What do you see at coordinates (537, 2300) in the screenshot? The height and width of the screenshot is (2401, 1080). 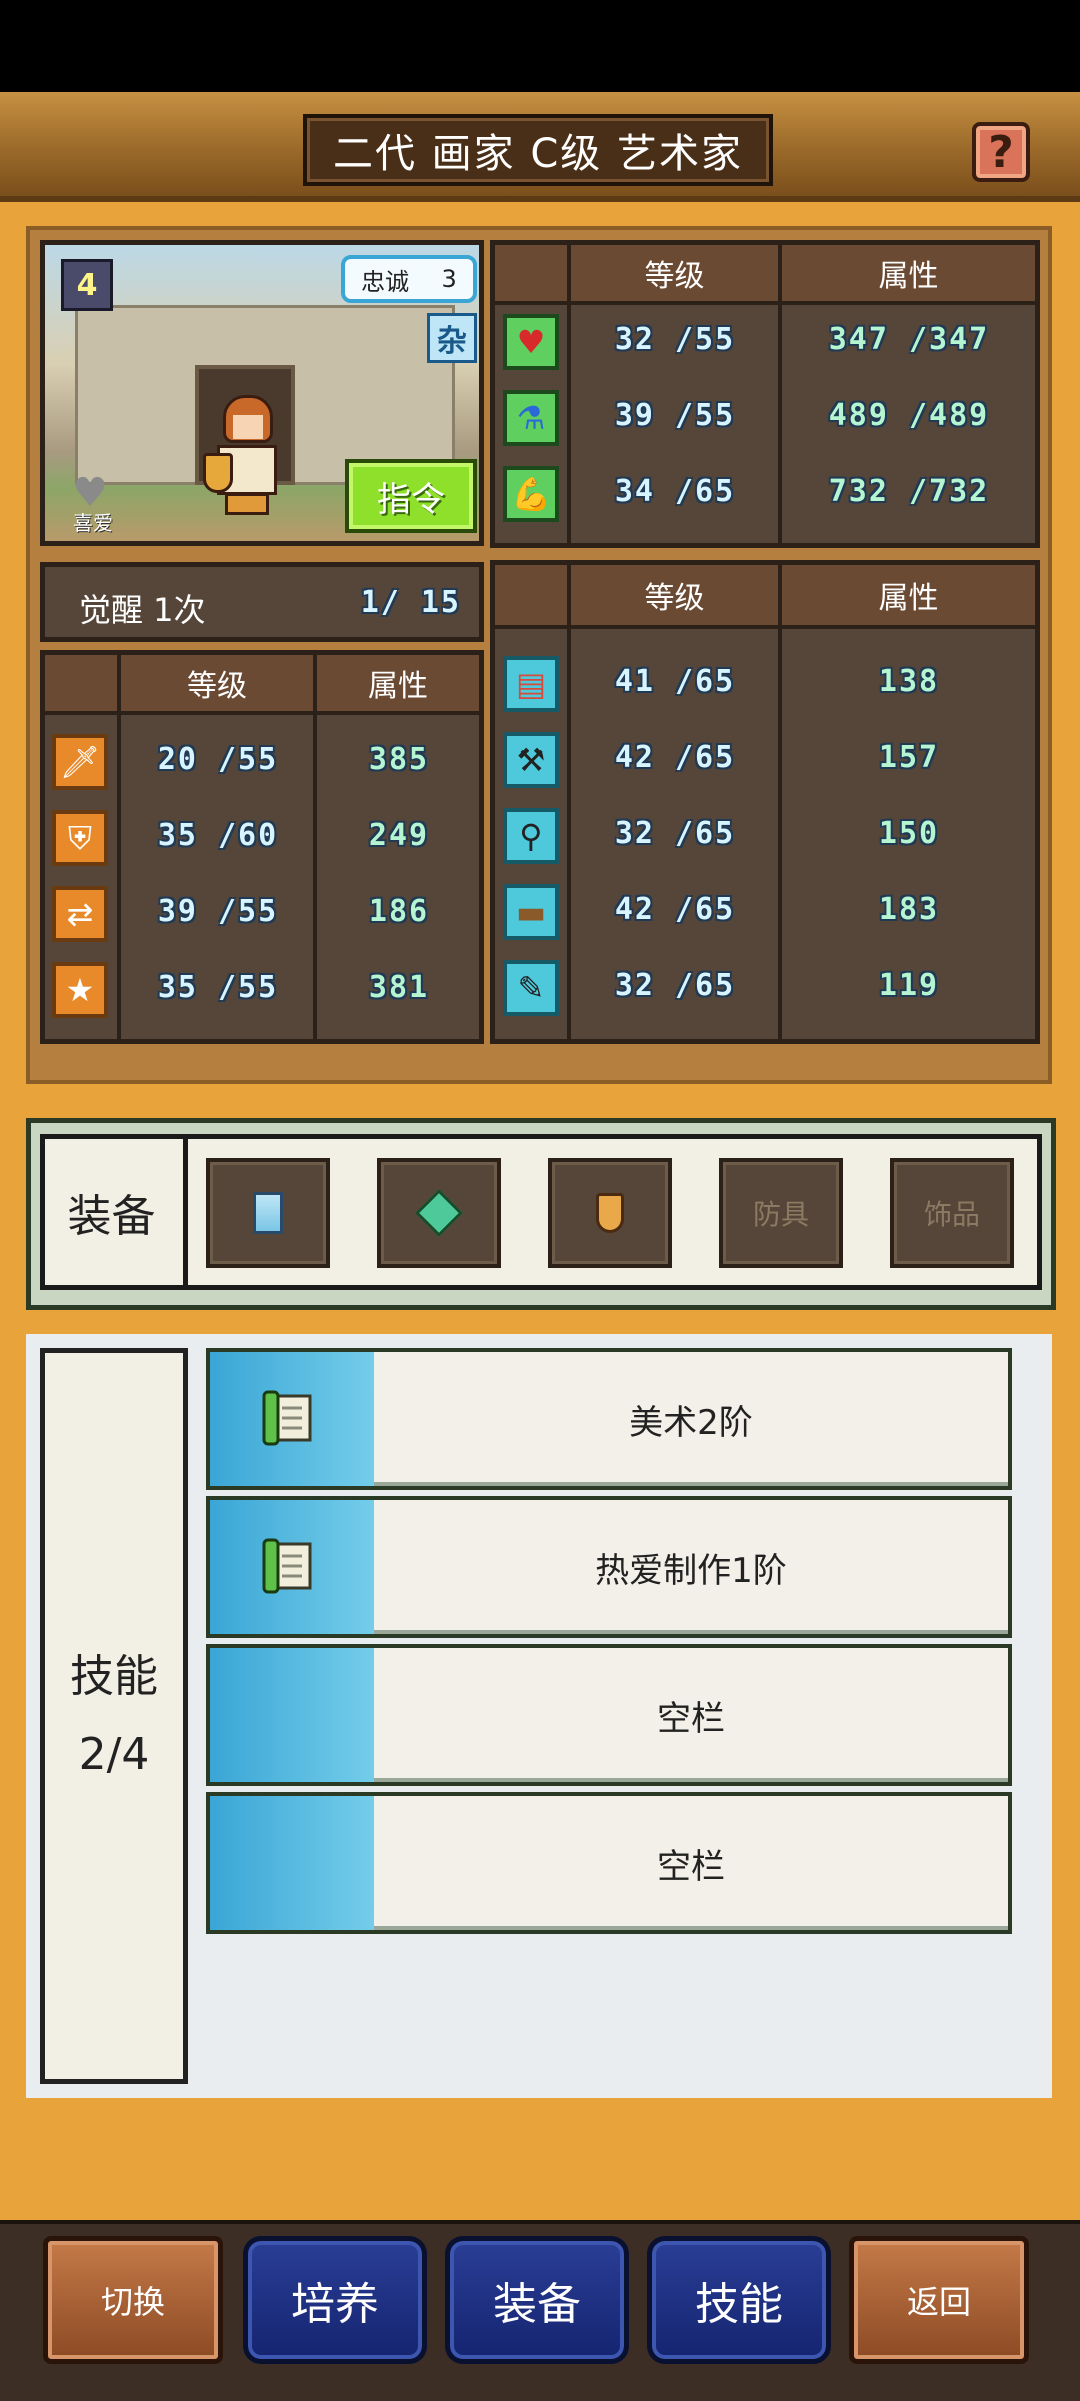 I see `equip-button: 装备` at bounding box center [537, 2300].